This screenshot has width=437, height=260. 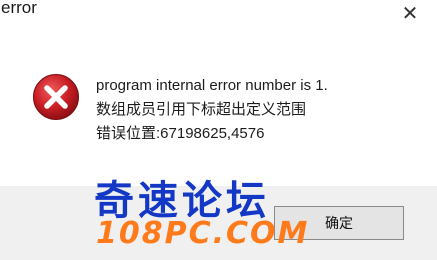 I want to click on ok-button-label: 确定, so click(x=339, y=223).